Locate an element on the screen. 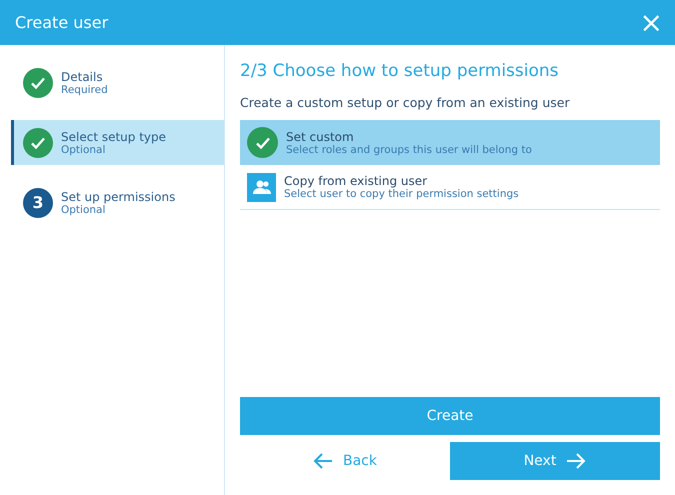 Image resolution: width=675 pixels, height=495 pixels. step-subtitle: Required is located at coordinates (84, 90).